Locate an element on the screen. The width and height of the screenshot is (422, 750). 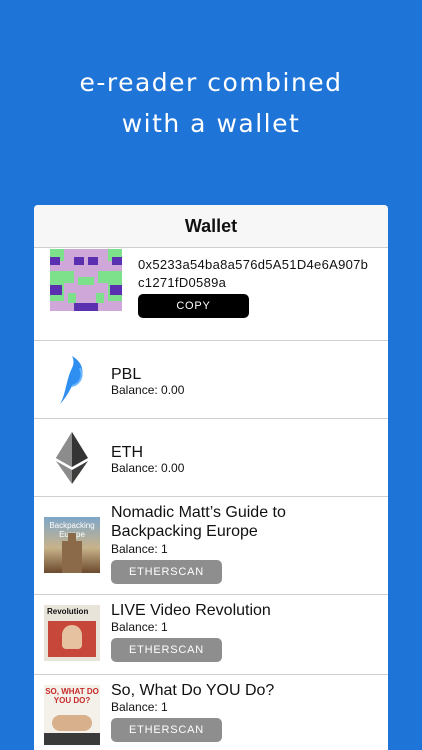
nav-title: Wallet is located at coordinates (211, 225).